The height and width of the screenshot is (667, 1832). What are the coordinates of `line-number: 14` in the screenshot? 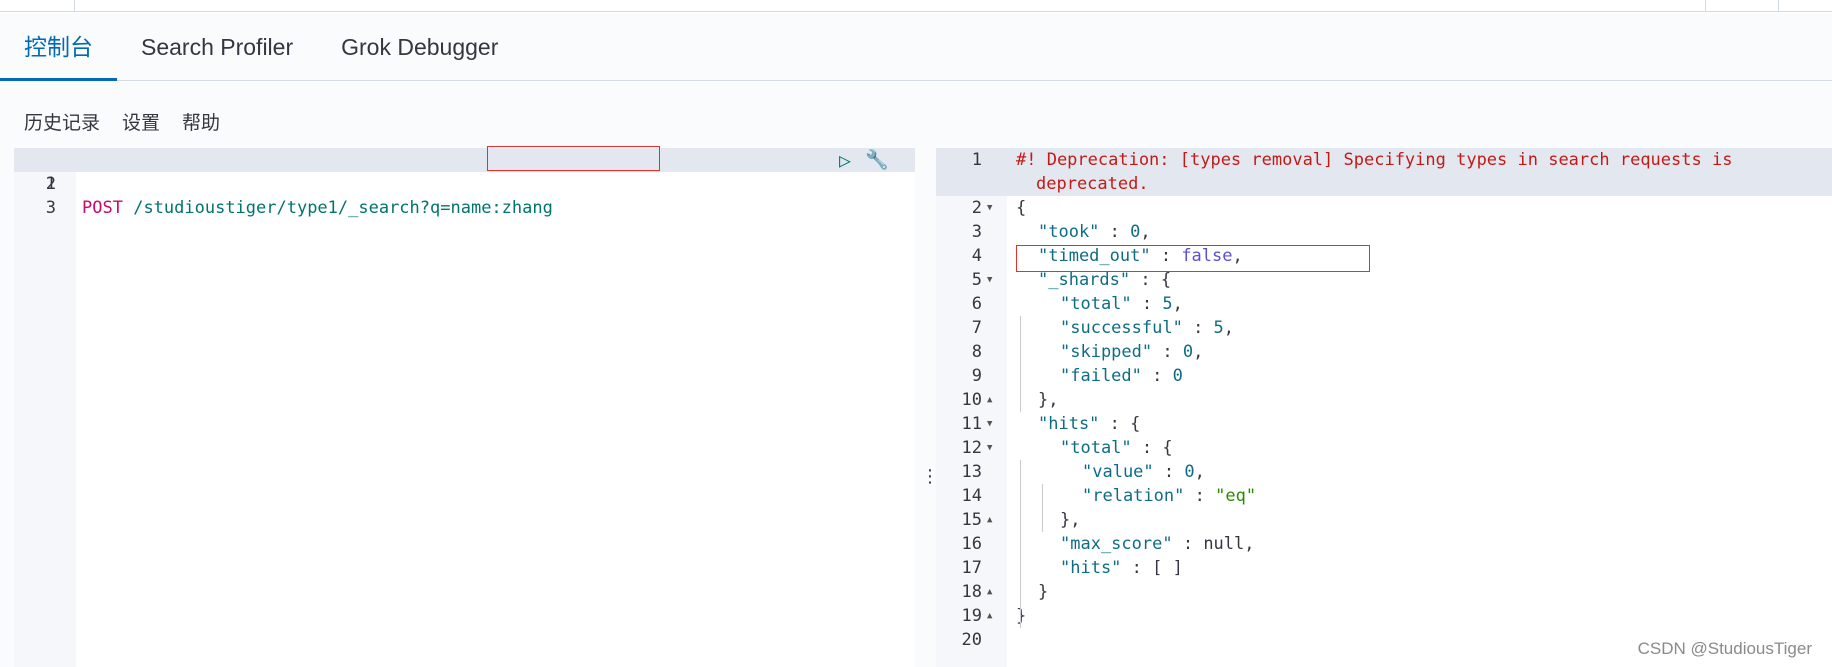 It's located at (971, 496).